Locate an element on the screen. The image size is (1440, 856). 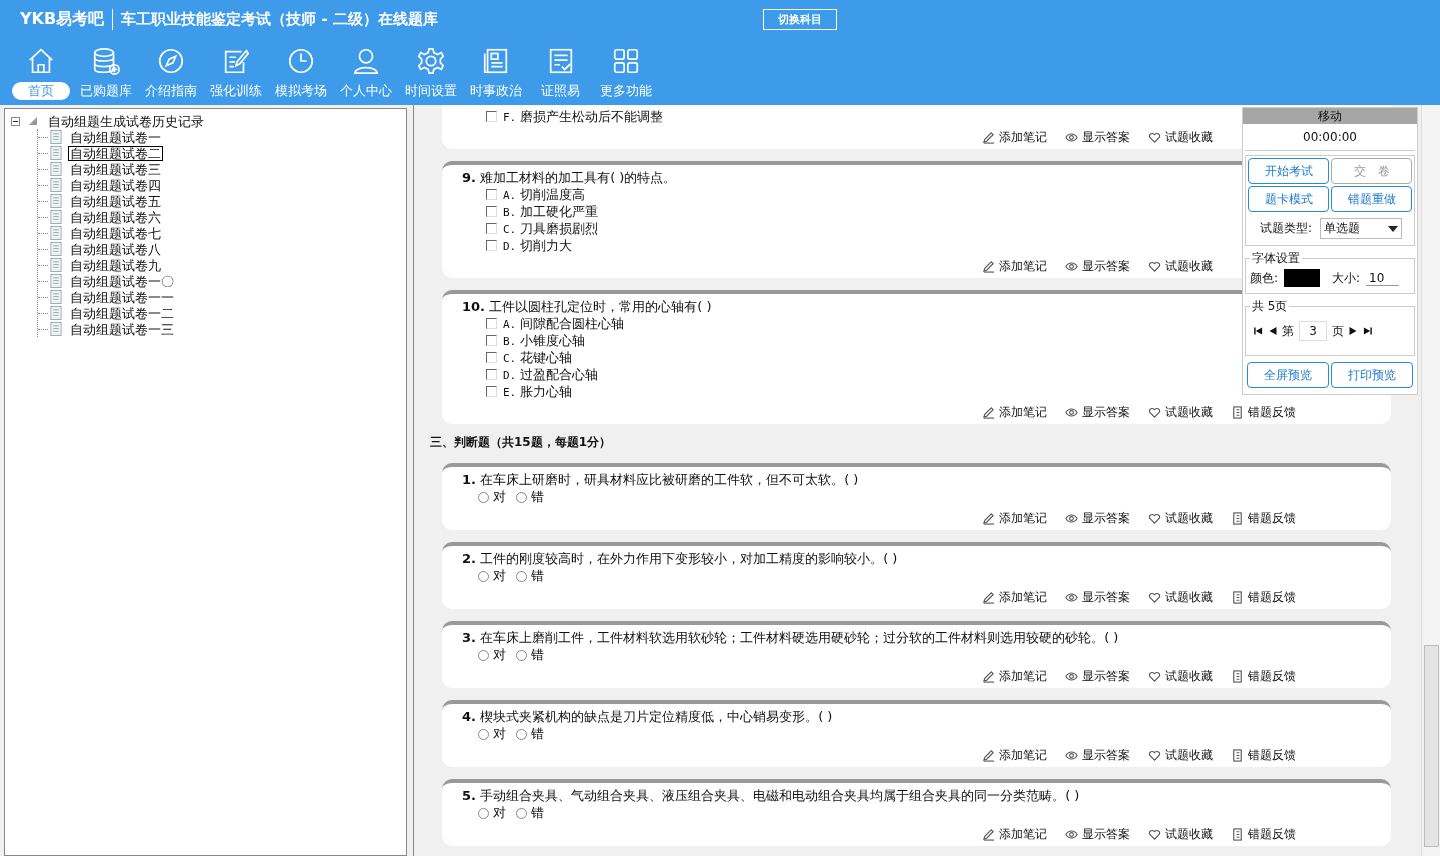
previous-page-icon is located at coordinates (1272, 331).